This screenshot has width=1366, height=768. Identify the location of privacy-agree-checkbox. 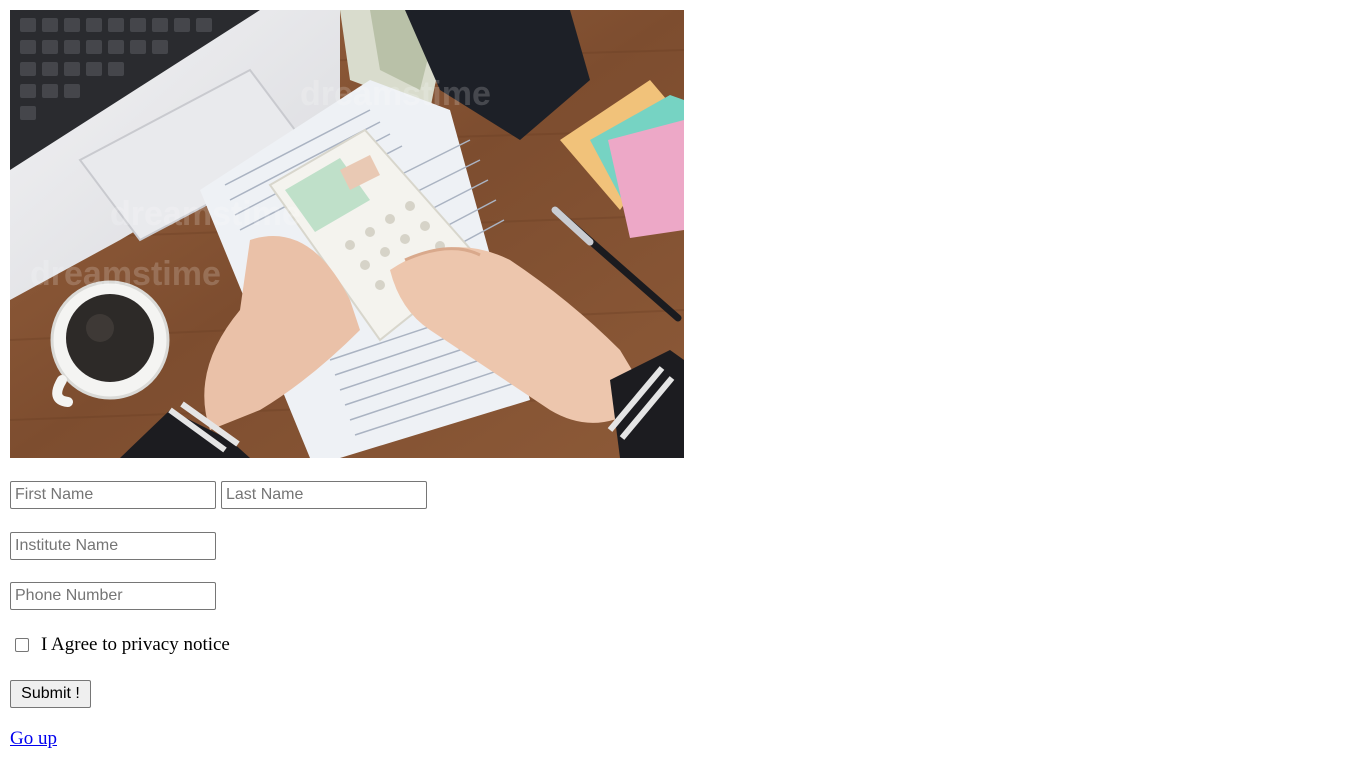
(22, 645).